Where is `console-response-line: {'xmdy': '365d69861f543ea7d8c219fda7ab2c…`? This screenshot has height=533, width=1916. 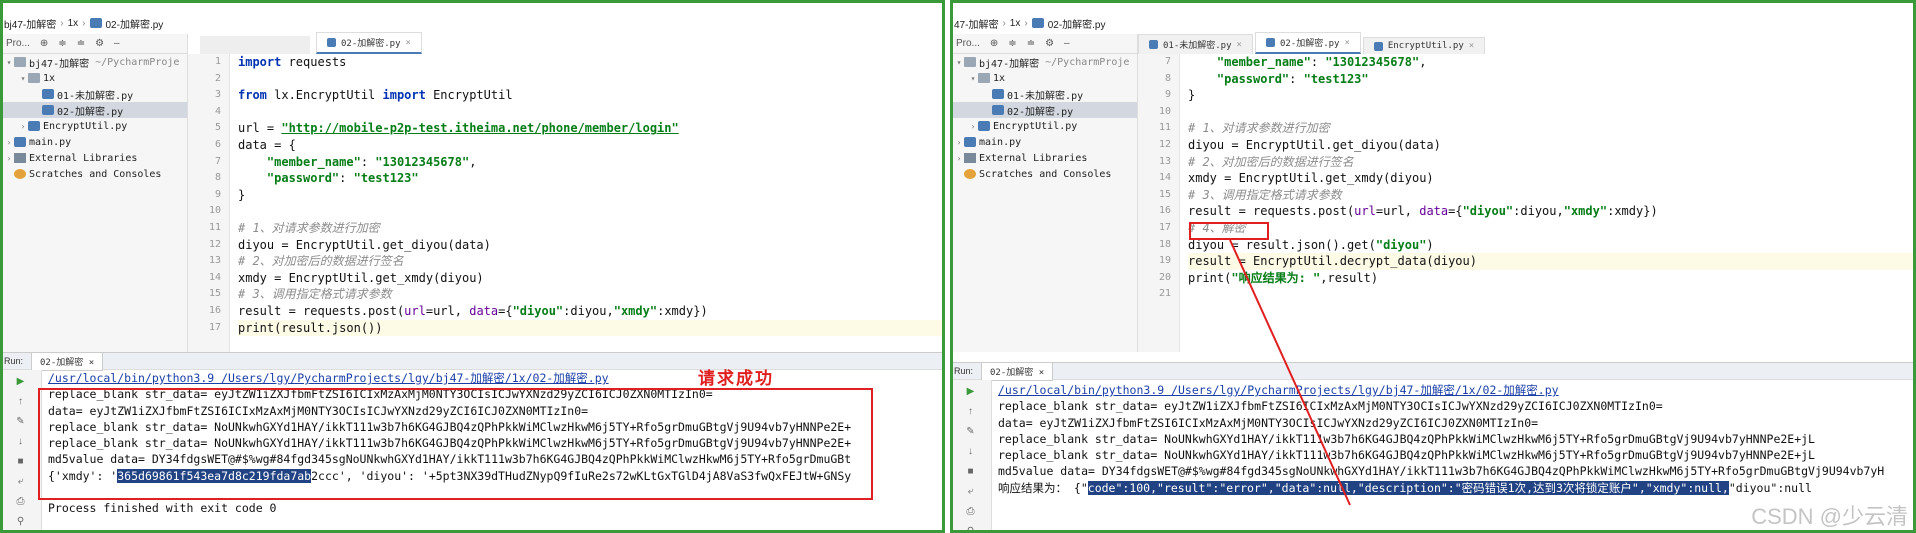
console-response-line: {'xmdy': '365d69861f543ea7d8c219fda7ab2c… is located at coordinates (496, 476).